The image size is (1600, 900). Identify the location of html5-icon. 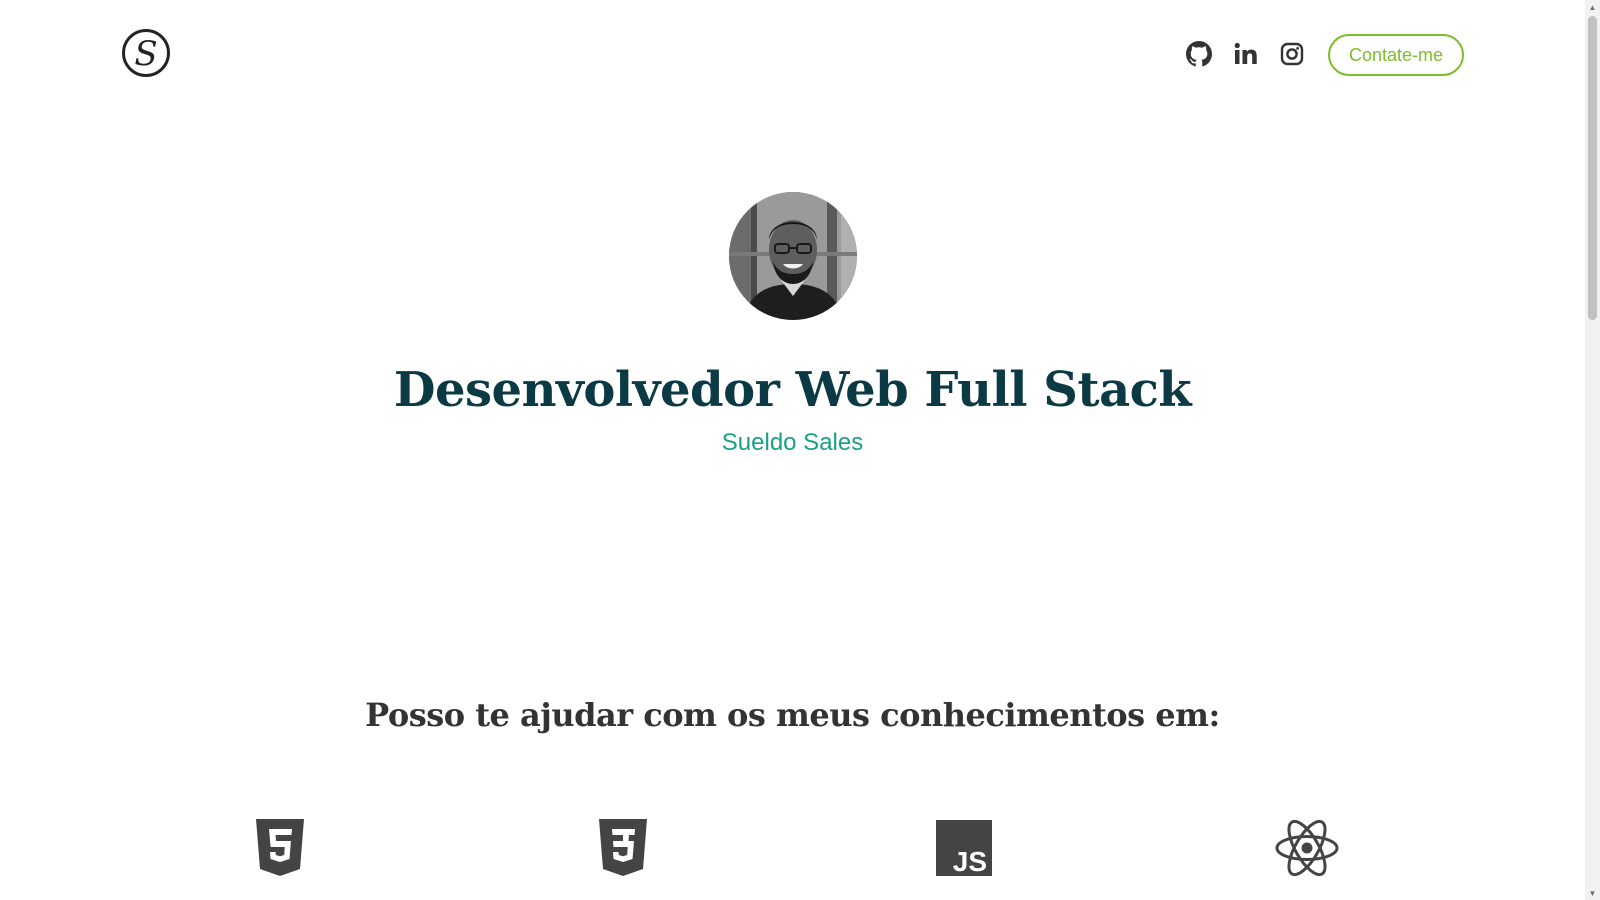
(280, 848).